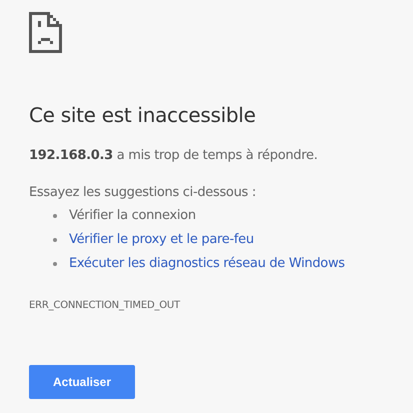  Describe the element at coordinates (207, 264) in the screenshot. I see `suggestion-link: Exécuter les diagnostics réseau de Windows` at that location.